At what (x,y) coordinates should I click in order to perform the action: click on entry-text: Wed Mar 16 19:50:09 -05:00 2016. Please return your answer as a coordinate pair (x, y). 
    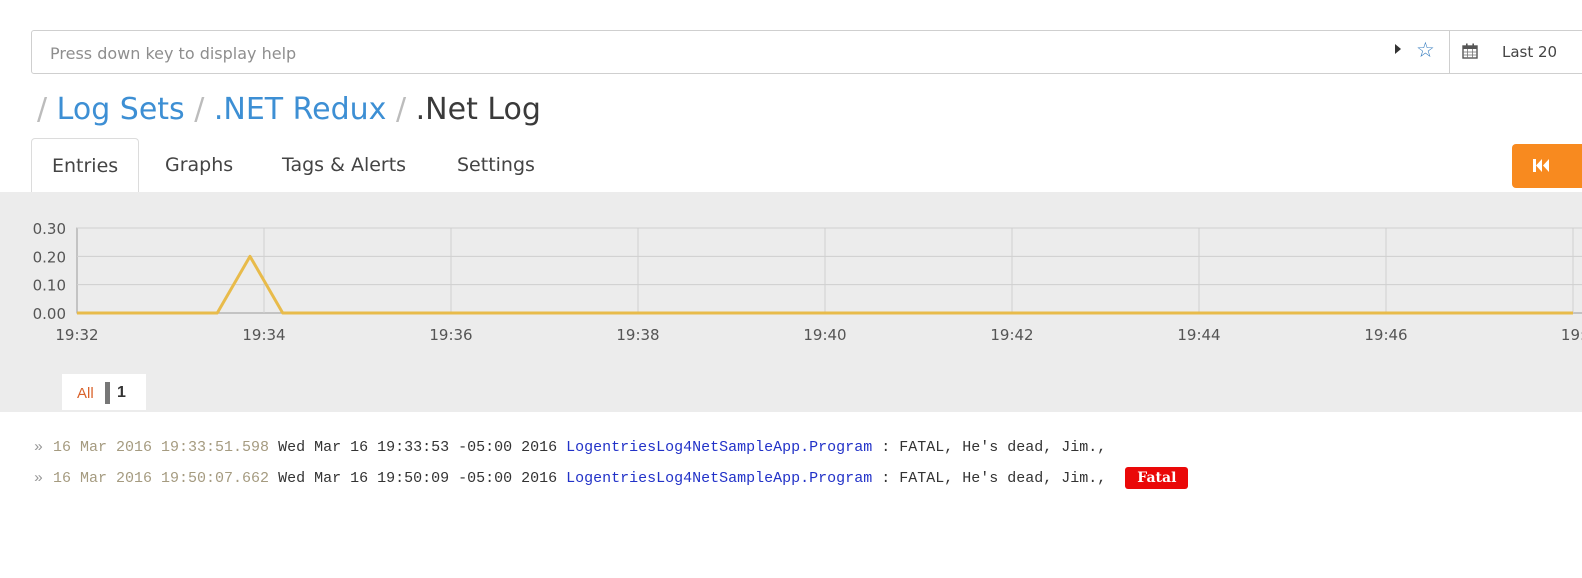
    Looking at the image, I should click on (418, 478).